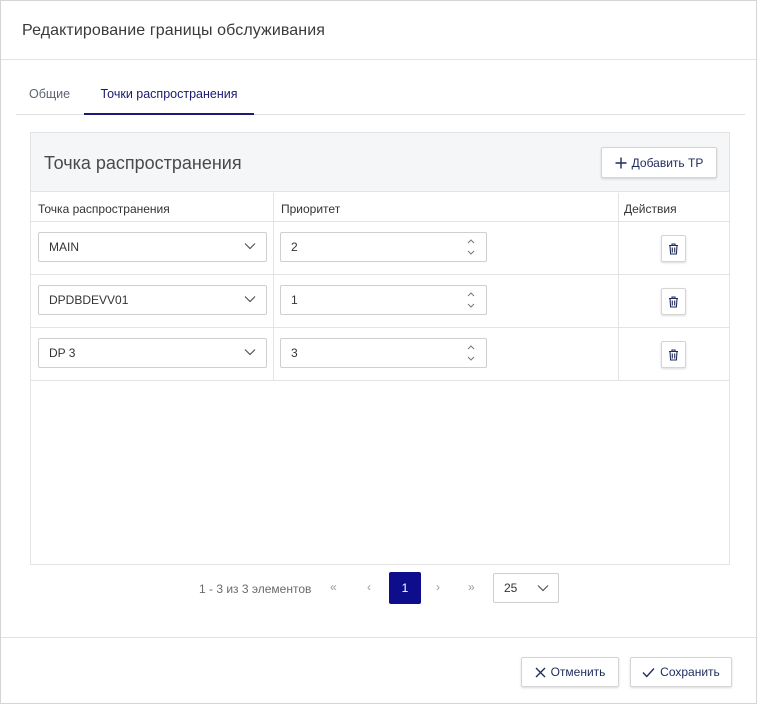 Image resolution: width=759 pixels, height=706 pixels. Describe the element at coordinates (294, 300) in the screenshot. I see `priority-value: 1` at that location.